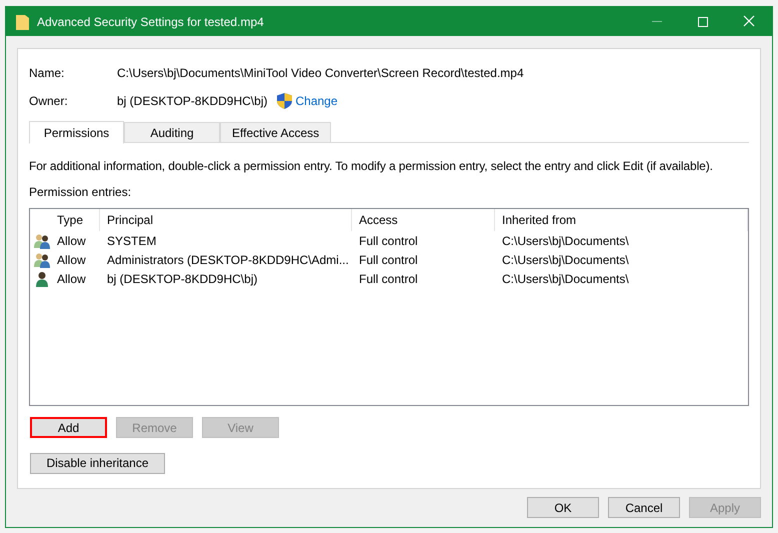 This screenshot has width=778, height=533. What do you see at coordinates (76, 132) in the screenshot?
I see `tab: Permissions` at bounding box center [76, 132].